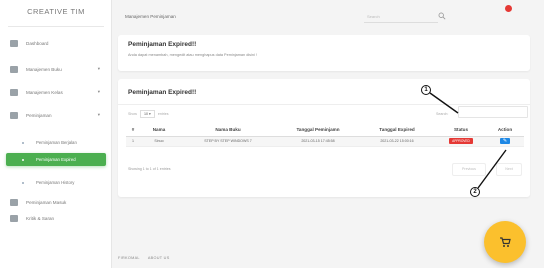  Describe the element at coordinates (228, 130) in the screenshot. I see `column-header-nama-buku: Nama Buku` at that location.